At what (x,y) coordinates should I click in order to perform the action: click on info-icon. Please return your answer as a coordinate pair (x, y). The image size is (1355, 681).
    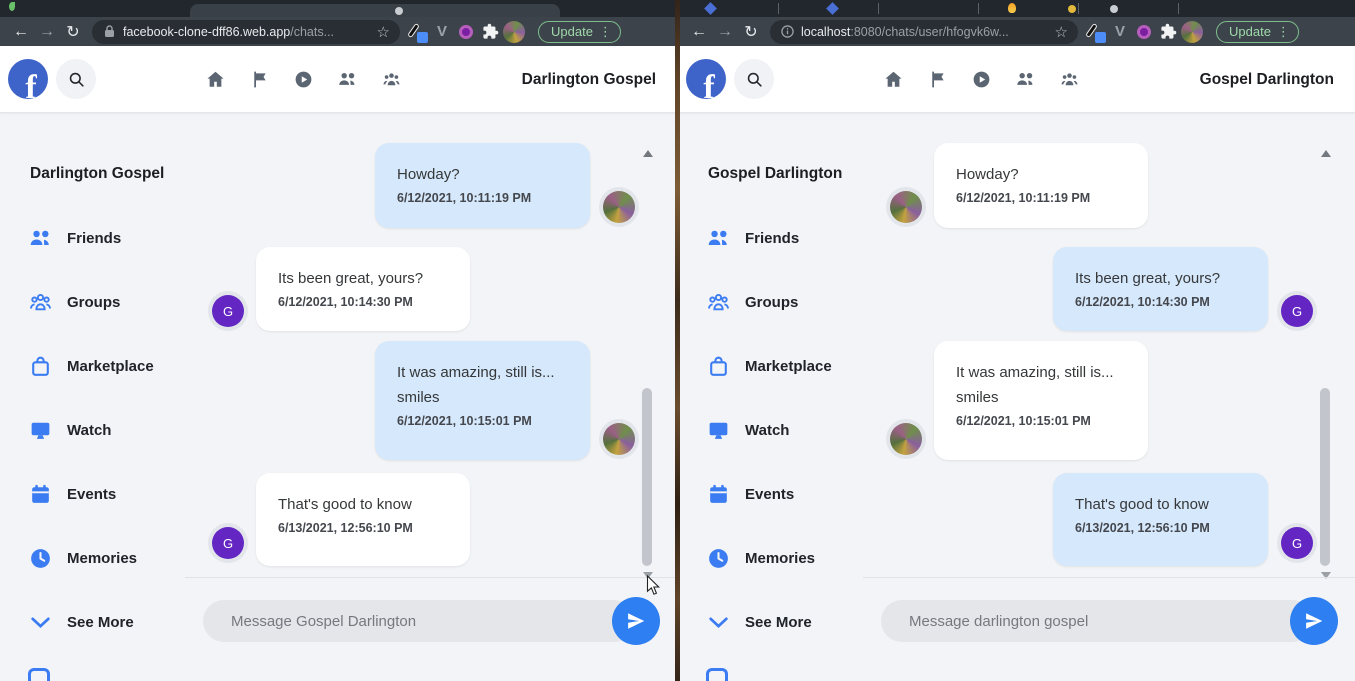
    Looking at the image, I should click on (787, 32).